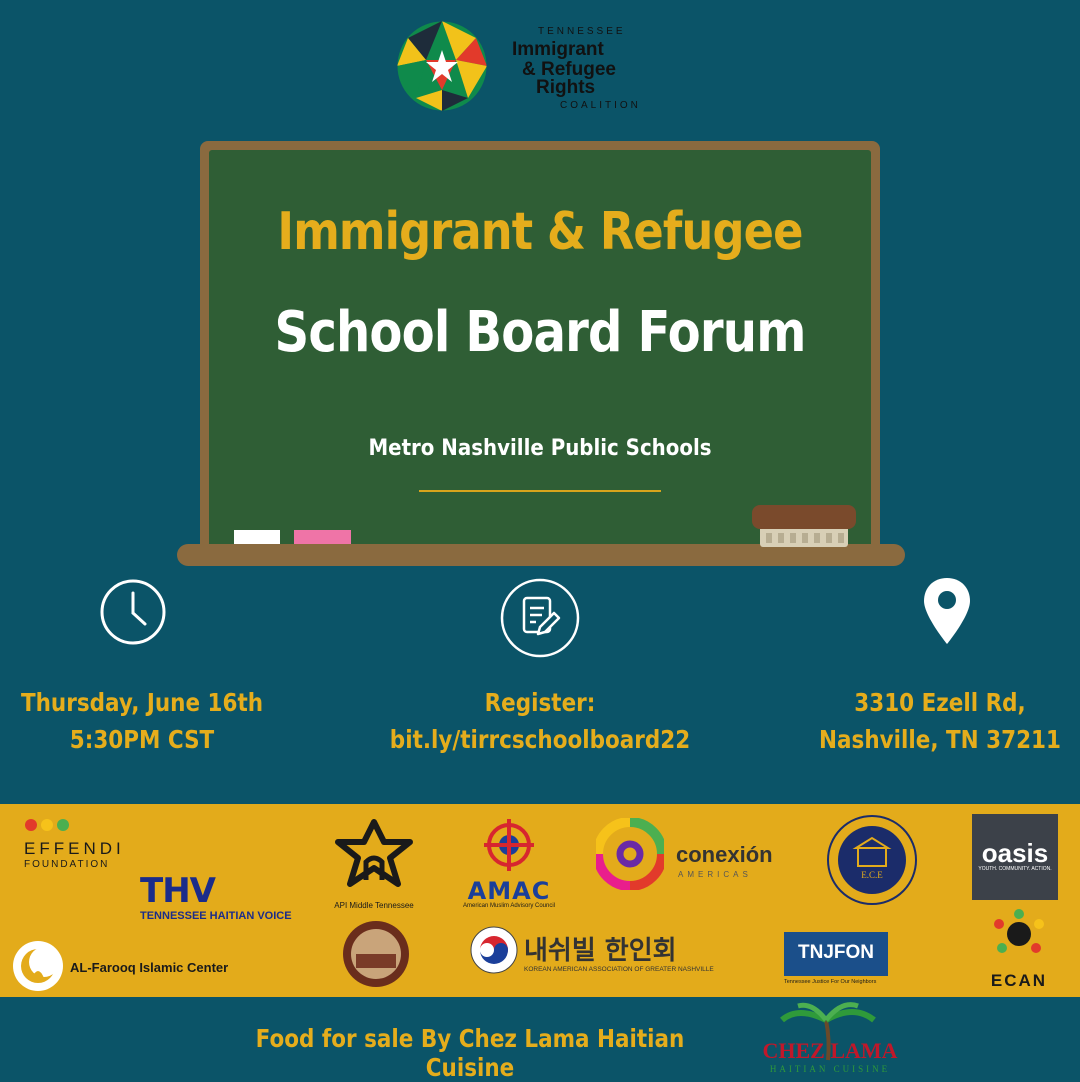  I want to click on logo-coalition-text: COALITION, so click(600, 105).